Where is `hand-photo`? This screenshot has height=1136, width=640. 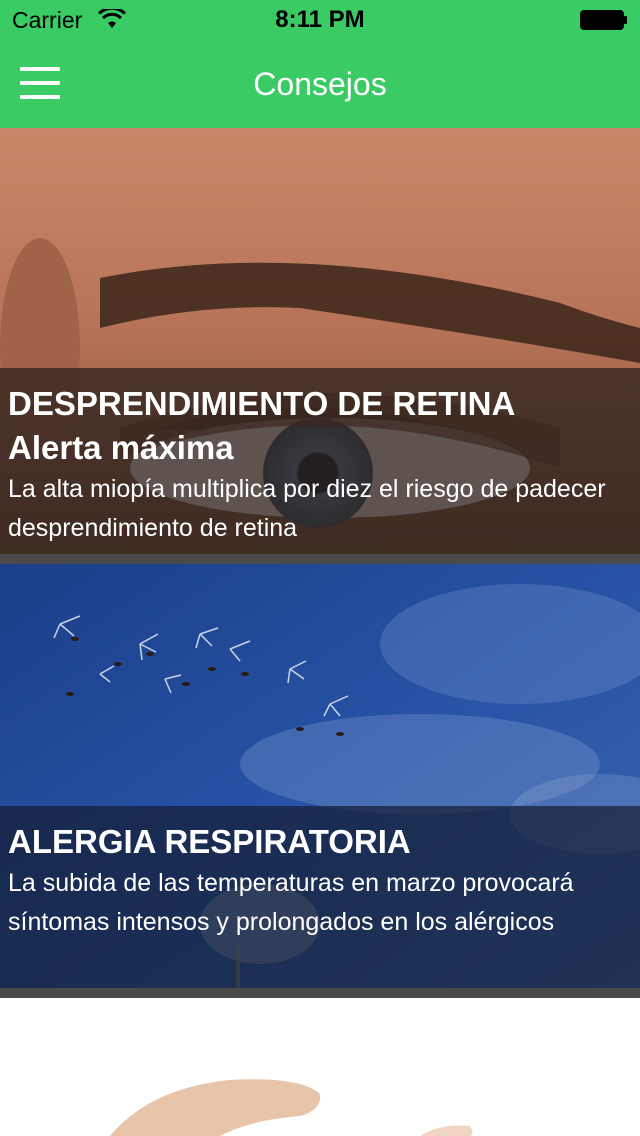 hand-photo is located at coordinates (320, 1067).